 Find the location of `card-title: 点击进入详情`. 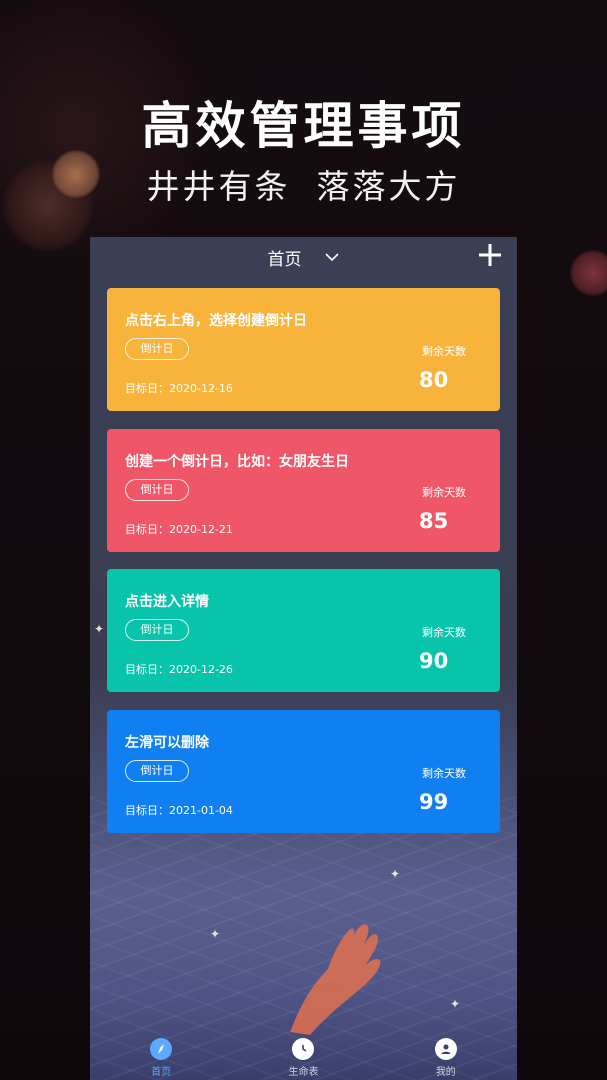

card-title: 点击进入详情 is located at coordinates (167, 602).